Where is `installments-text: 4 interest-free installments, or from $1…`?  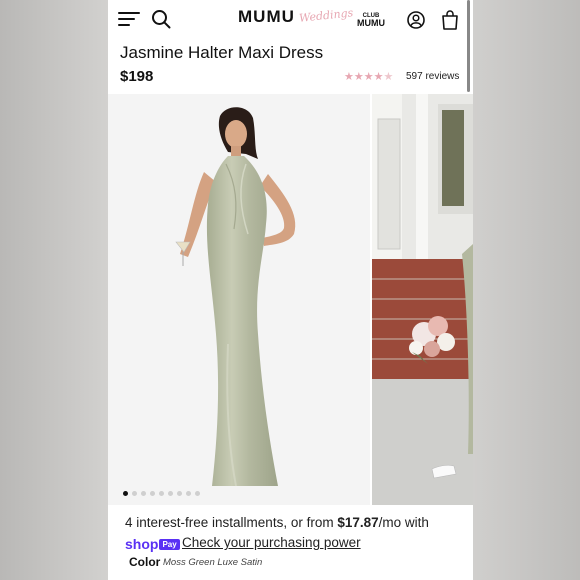 installments-text: 4 interest-free installments, or from $1… is located at coordinates (277, 522).